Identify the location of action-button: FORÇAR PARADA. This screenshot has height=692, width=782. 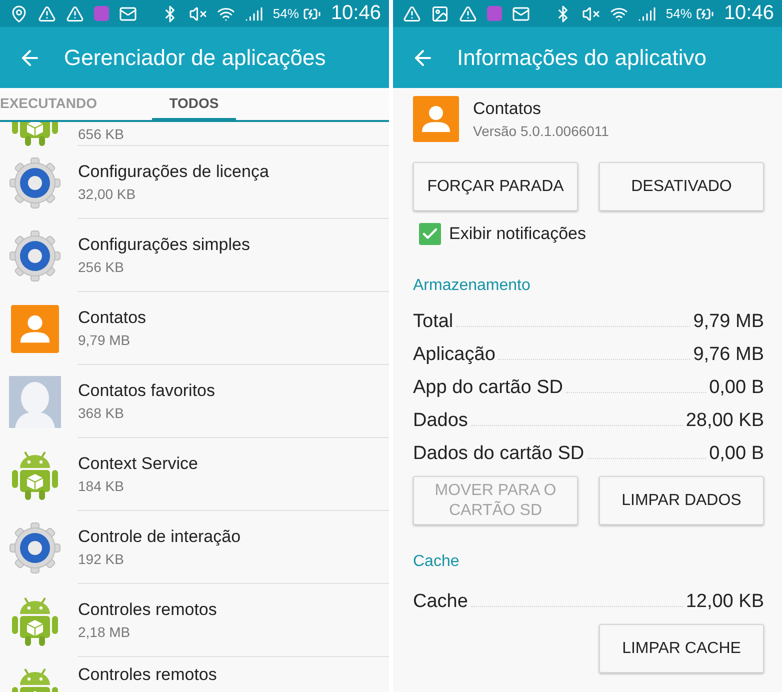
(495, 186).